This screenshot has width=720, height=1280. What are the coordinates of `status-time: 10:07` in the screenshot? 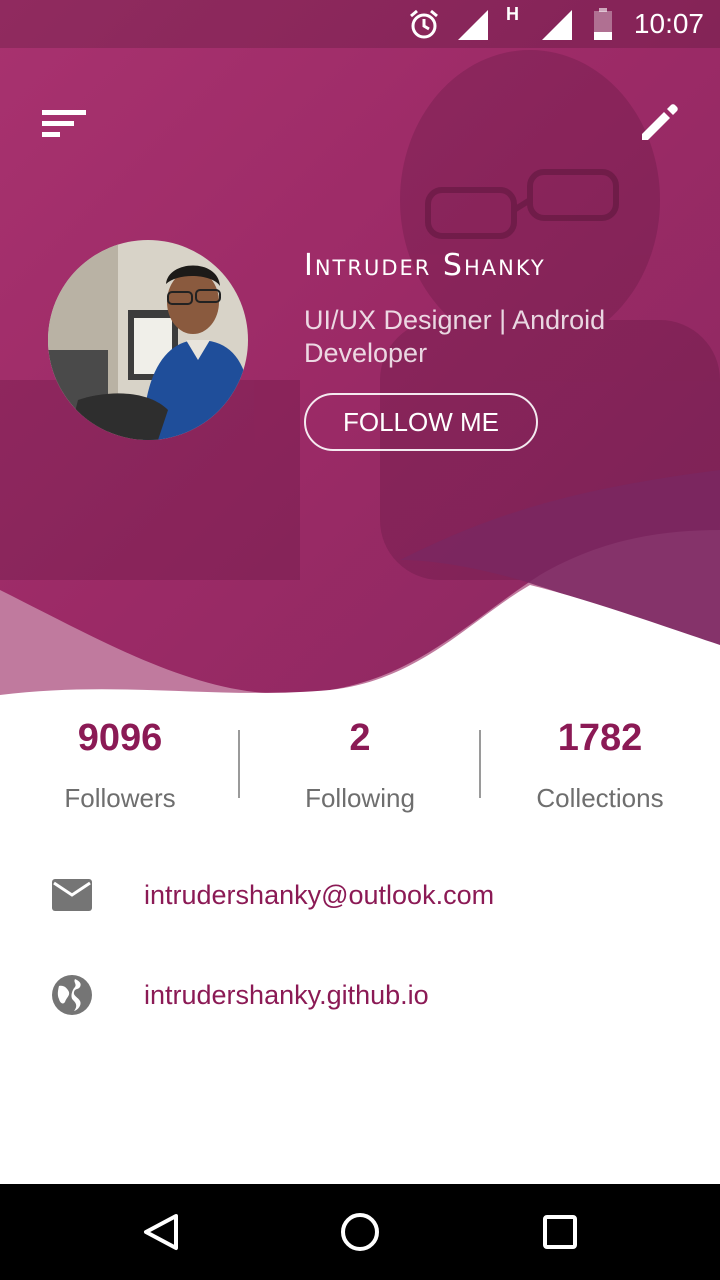 It's located at (668, 23).